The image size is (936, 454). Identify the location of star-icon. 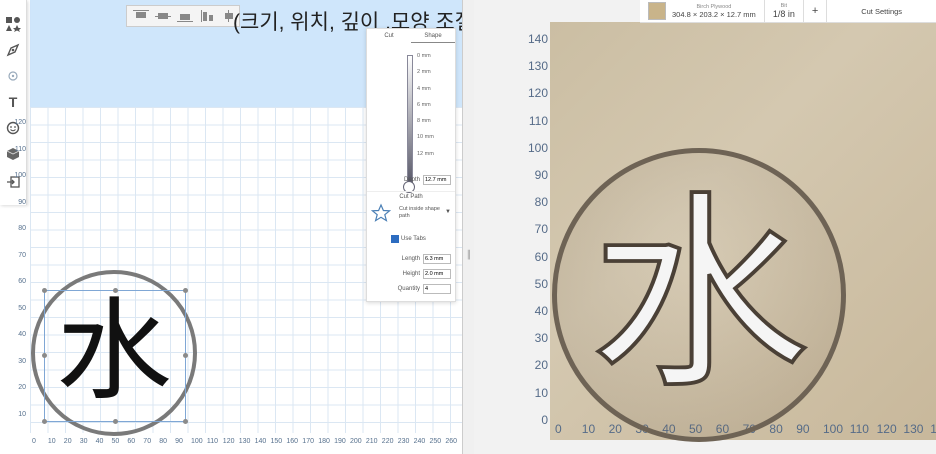
(381, 214).